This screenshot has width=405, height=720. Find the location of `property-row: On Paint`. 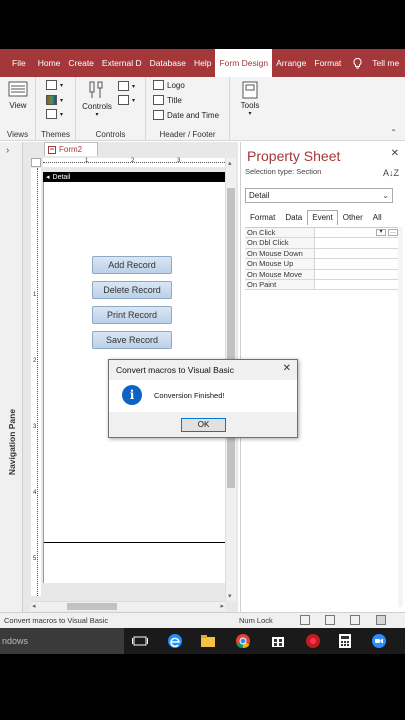

property-row: On Paint is located at coordinates (322, 285).